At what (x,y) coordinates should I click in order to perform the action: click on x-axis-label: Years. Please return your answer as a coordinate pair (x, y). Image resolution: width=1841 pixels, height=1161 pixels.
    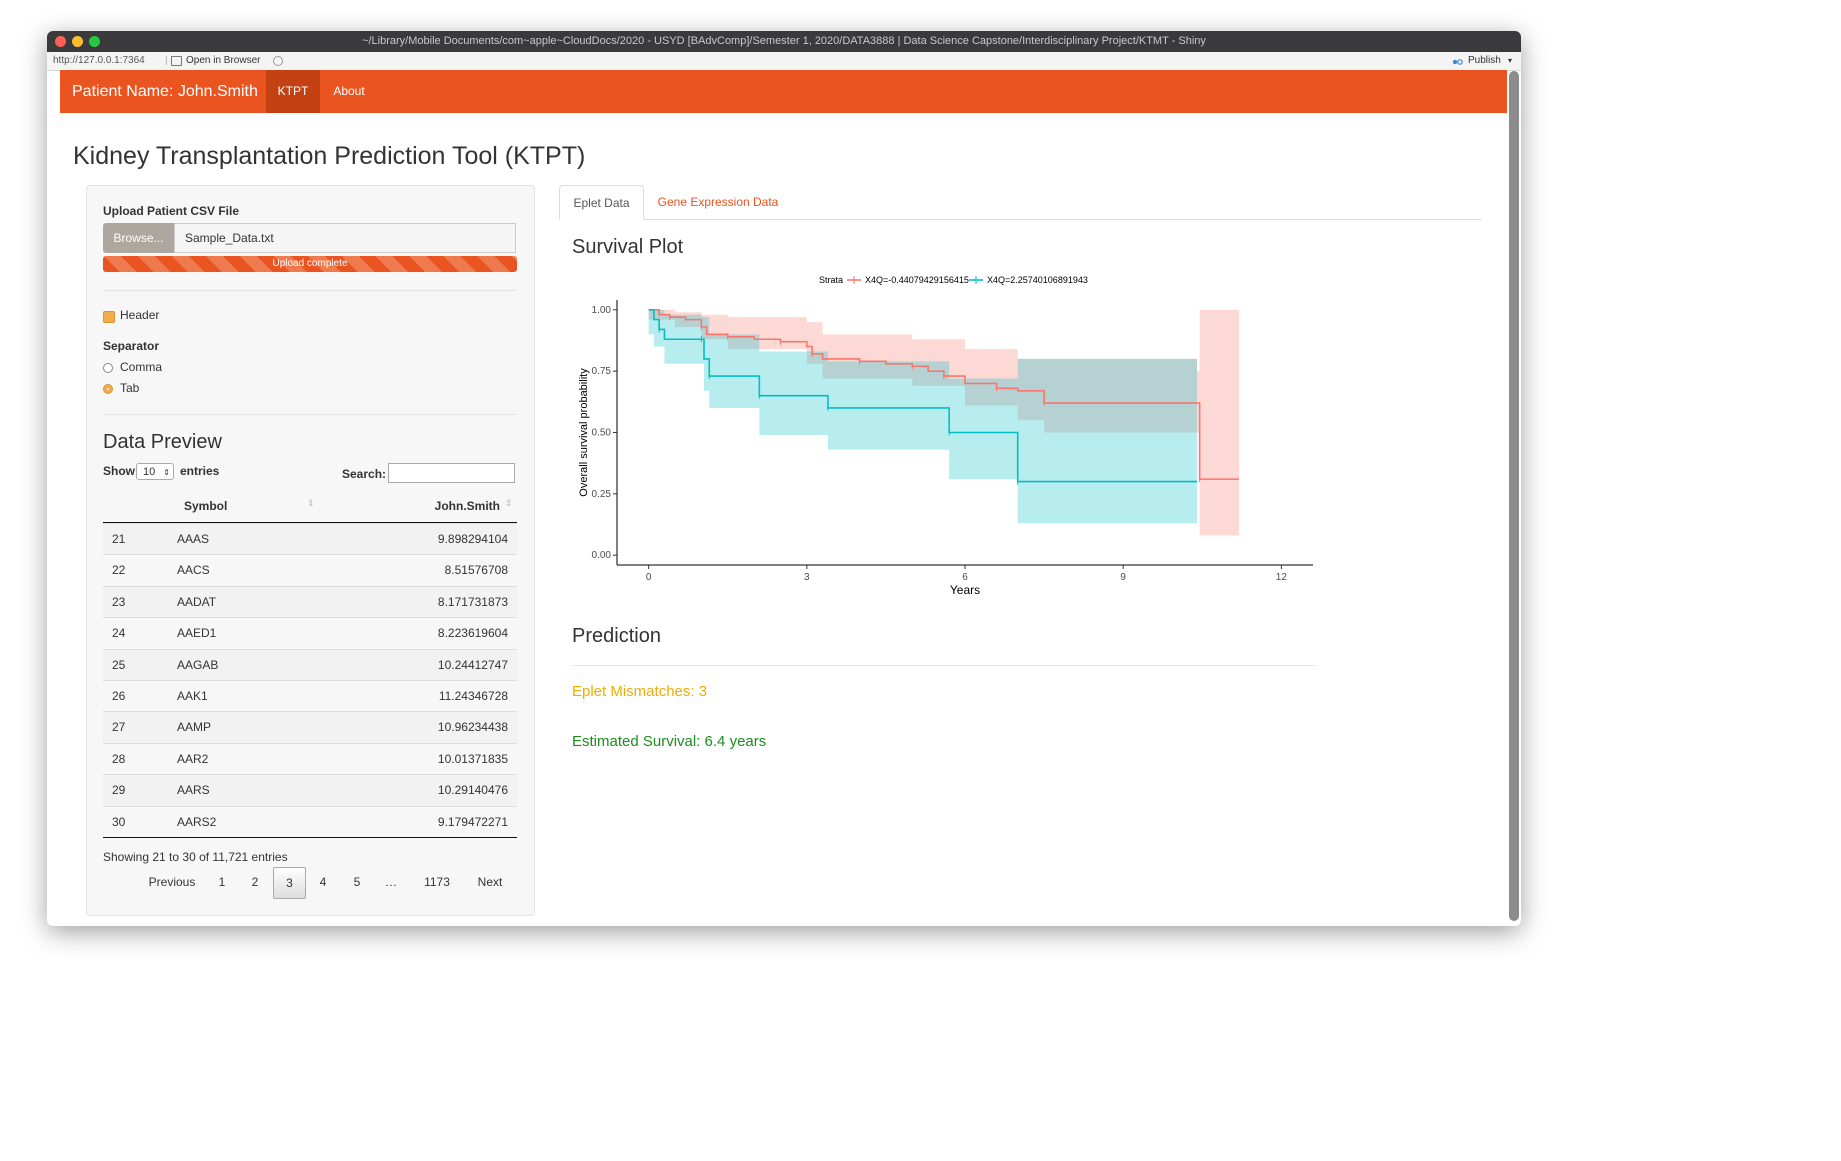
    Looking at the image, I should click on (965, 590).